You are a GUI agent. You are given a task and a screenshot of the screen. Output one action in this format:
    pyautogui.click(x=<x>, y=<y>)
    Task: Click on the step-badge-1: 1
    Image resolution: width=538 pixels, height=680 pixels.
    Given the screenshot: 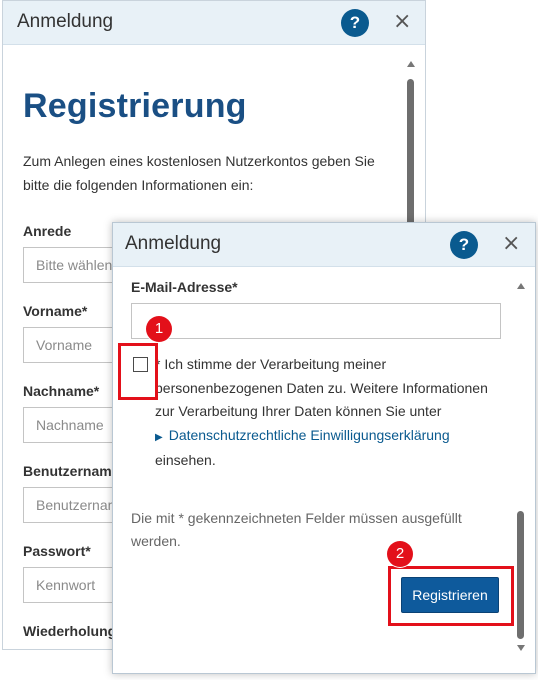 What is the action you would take?
    pyautogui.click(x=159, y=329)
    